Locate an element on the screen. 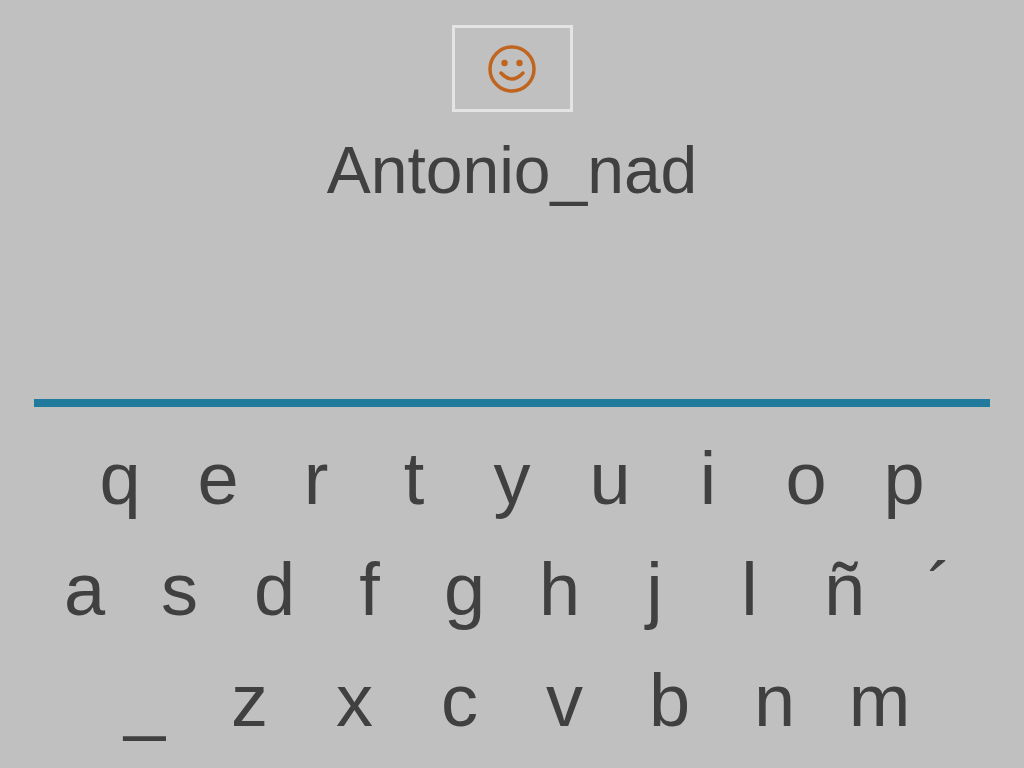 Image resolution: width=1024 pixels, height=768 pixels. key-button: e is located at coordinates (218, 478).